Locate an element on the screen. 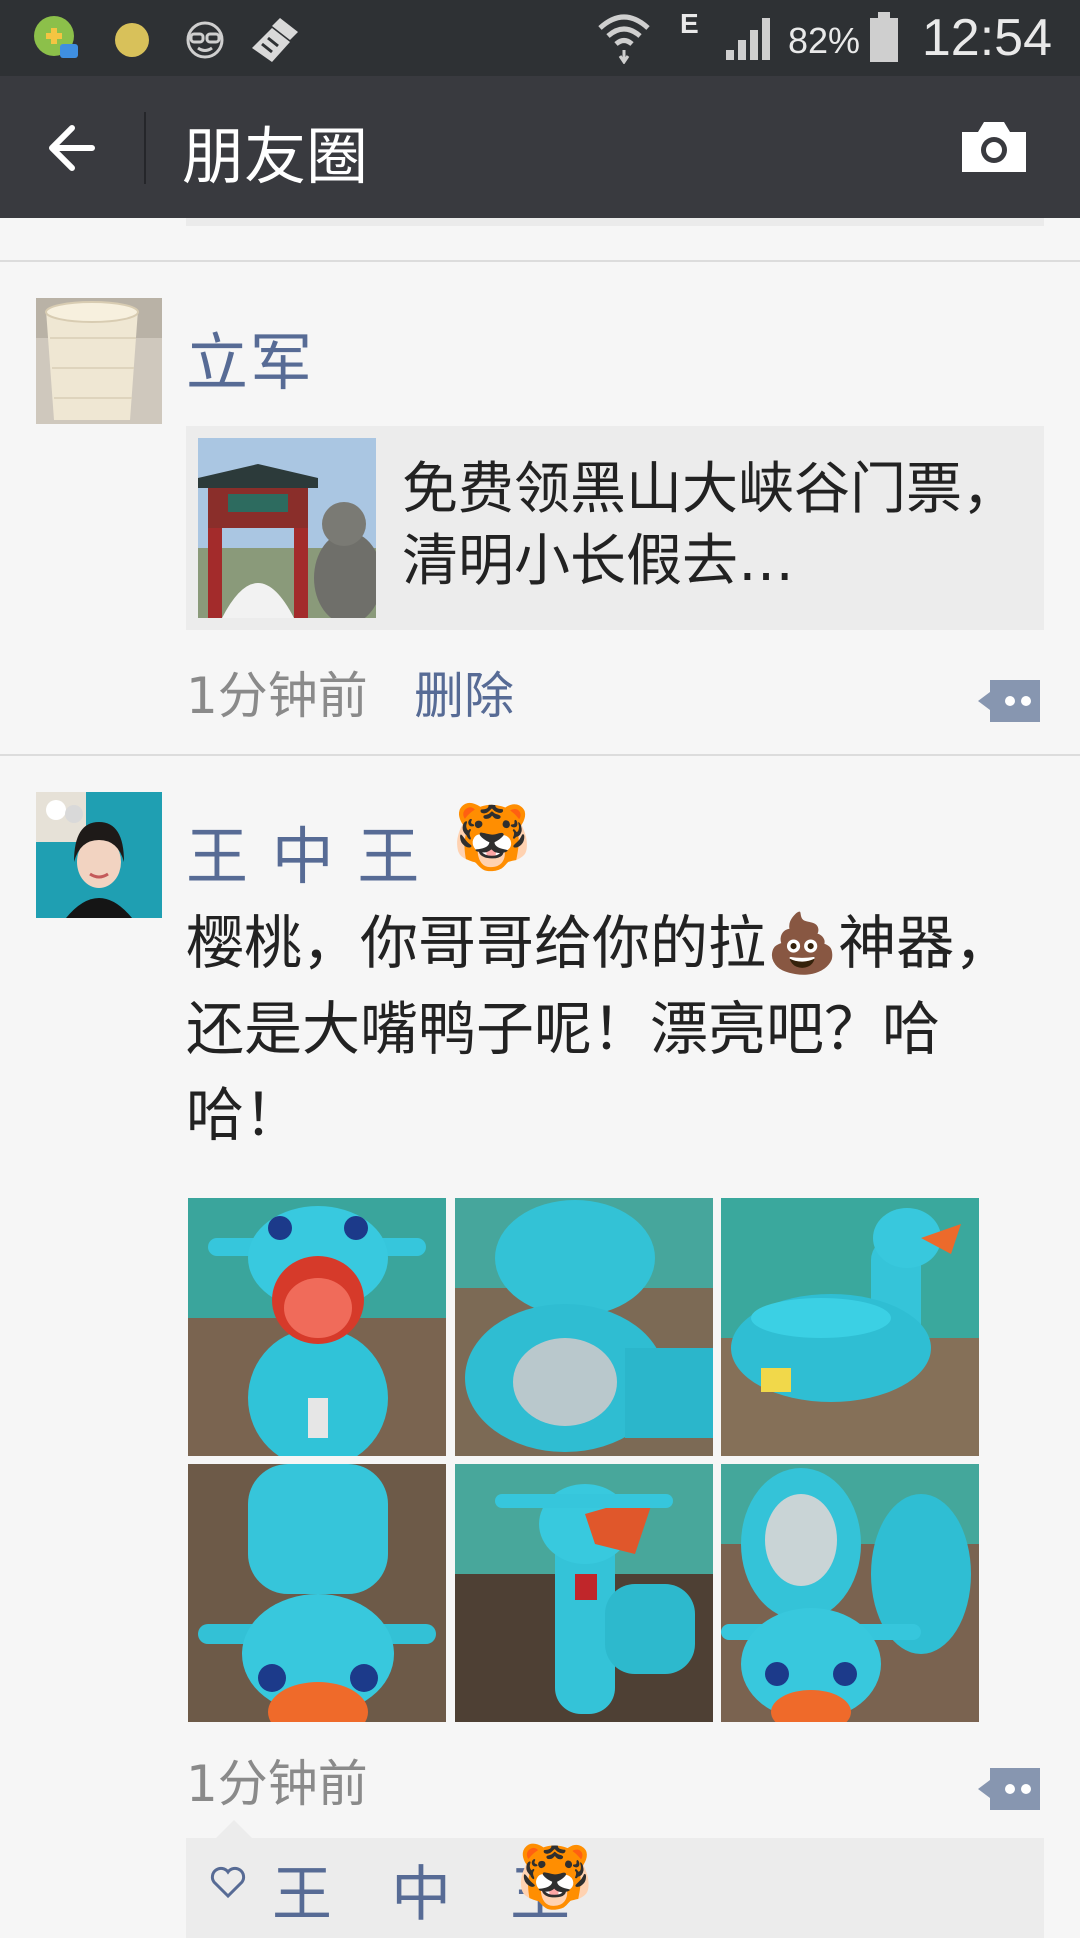  nav-divider is located at coordinates (145, 148).